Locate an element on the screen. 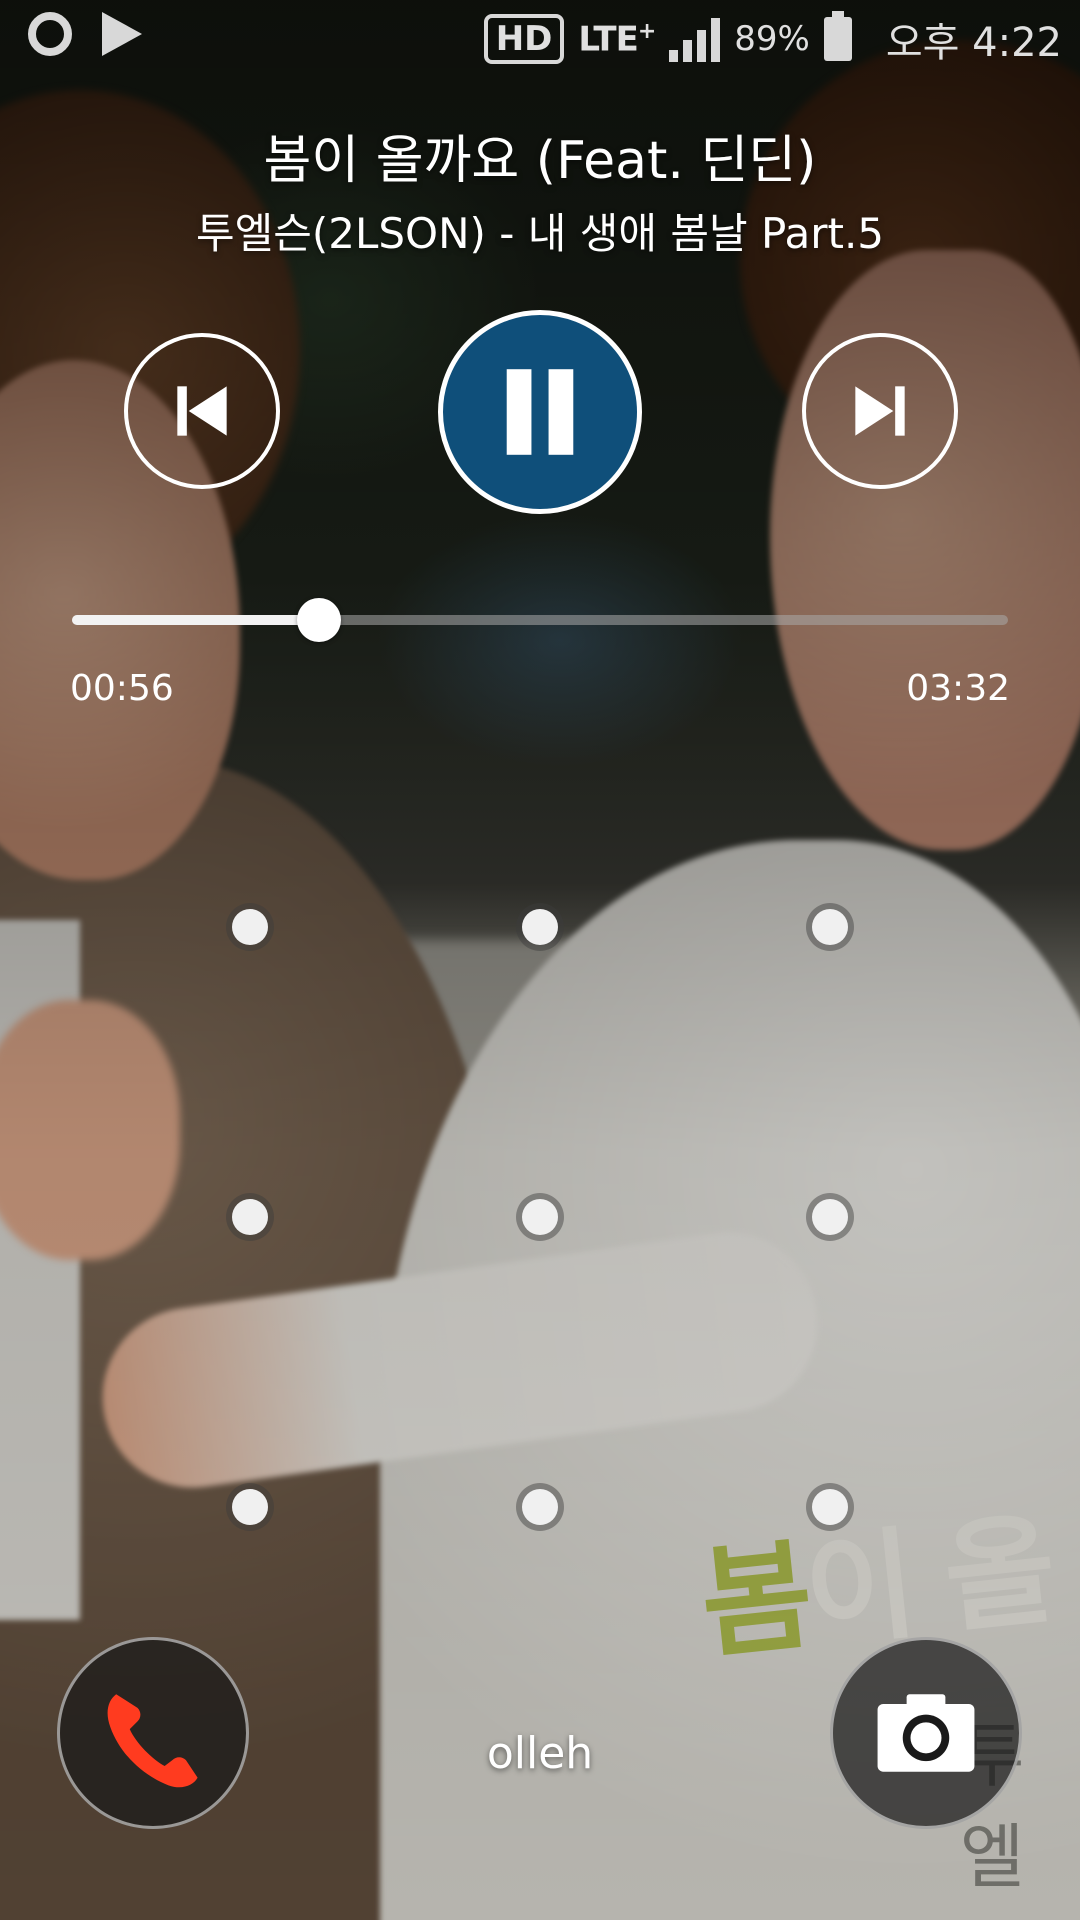 Image resolution: width=1080 pixels, height=1920 pixels. seek-progress is located at coordinates (196, 620).